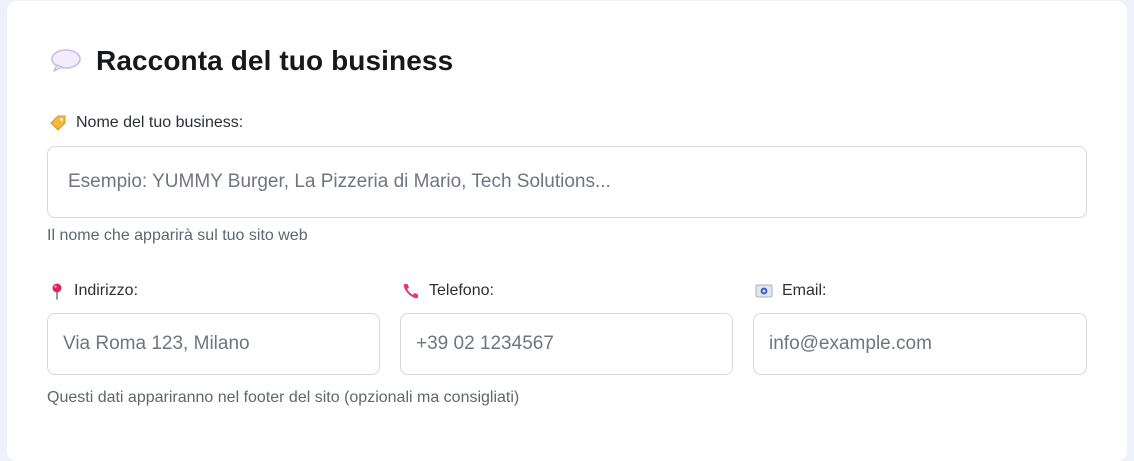  I want to click on address-input, so click(213, 344).